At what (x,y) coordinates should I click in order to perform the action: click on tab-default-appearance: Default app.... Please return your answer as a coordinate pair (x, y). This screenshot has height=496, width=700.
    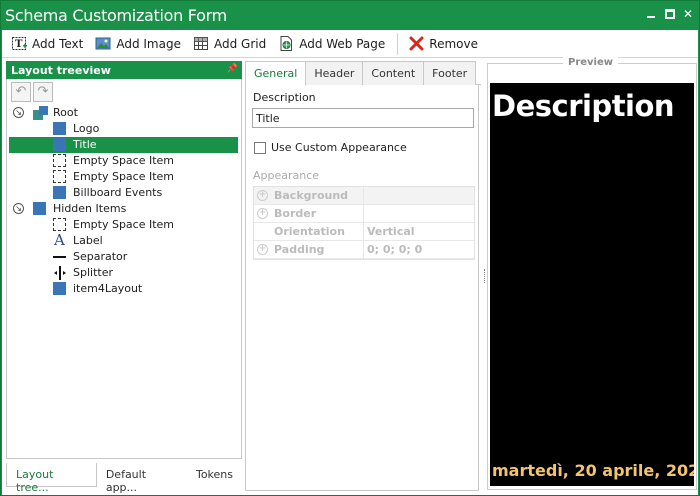
    Looking at the image, I should click on (142, 478).